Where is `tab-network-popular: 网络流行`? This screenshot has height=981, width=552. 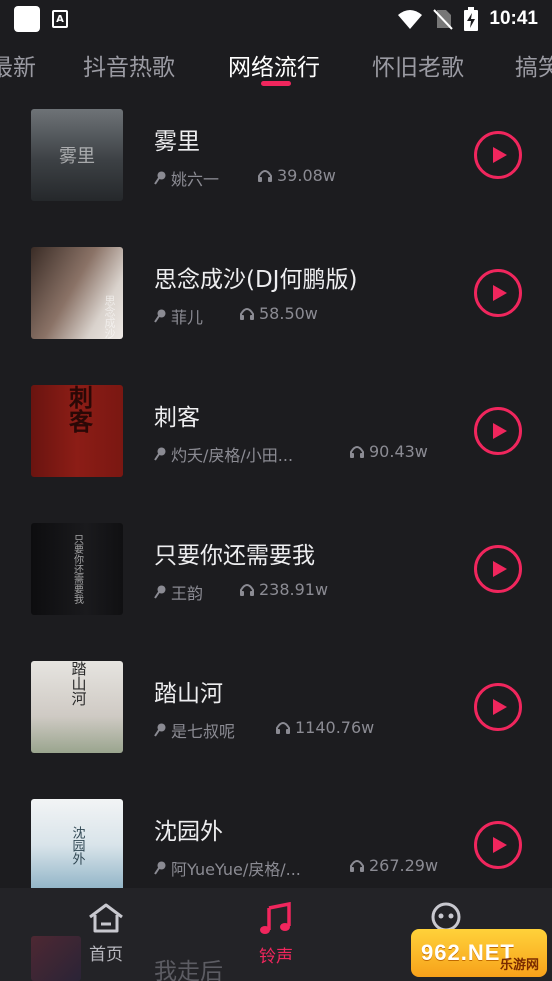
tab-network-popular: 网络流行 is located at coordinates (274, 65).